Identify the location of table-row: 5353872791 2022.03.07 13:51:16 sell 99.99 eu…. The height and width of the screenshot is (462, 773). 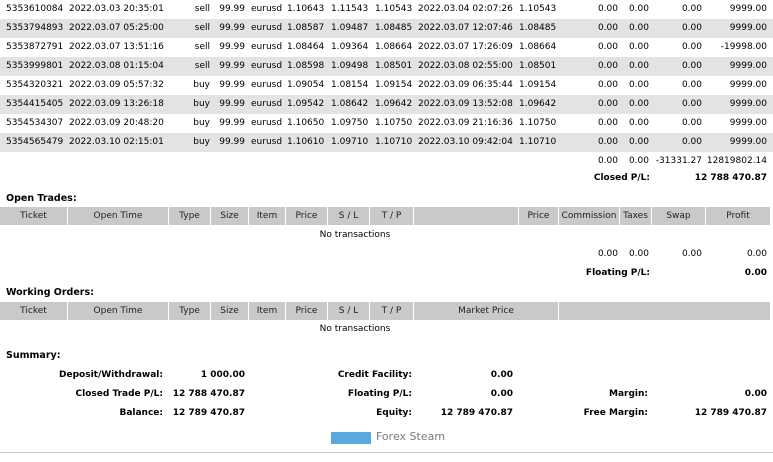
(386, 47).